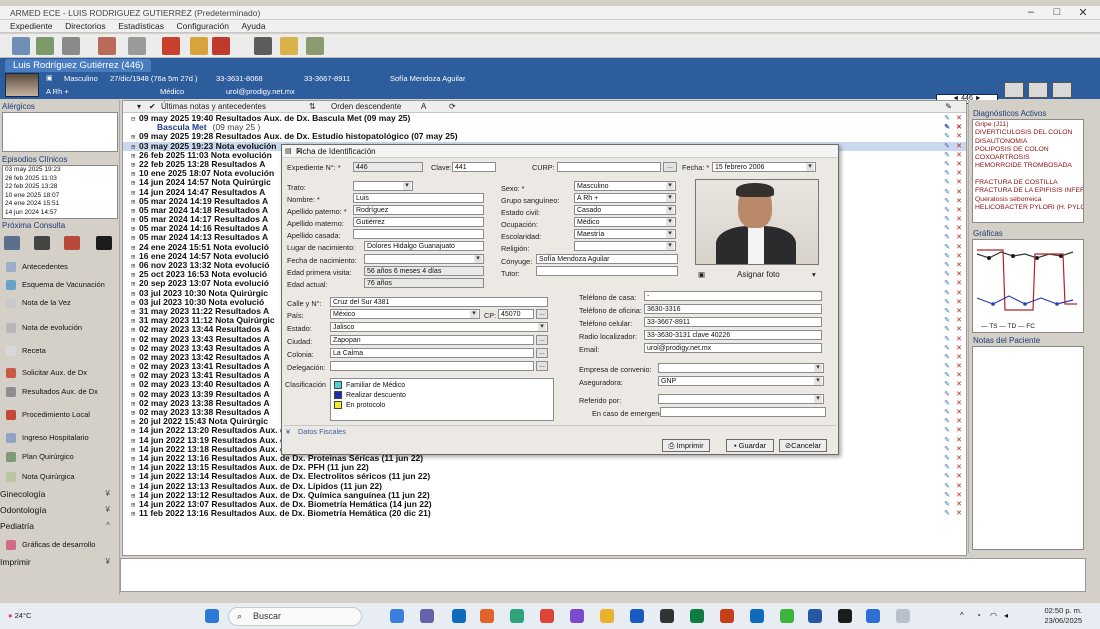 The height and width of the screenshot is (629, 1100). Describe the element at coordinates (764, 167) in the screenshot. I see `fecha-dropdown: 15 febrero 2006` at that location.